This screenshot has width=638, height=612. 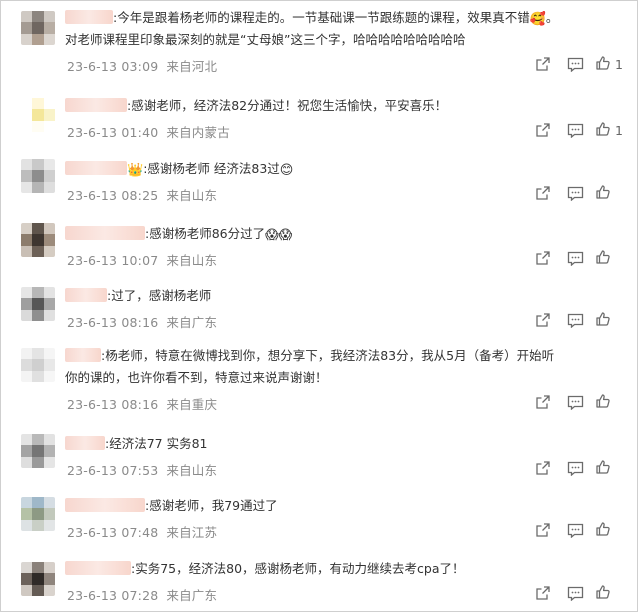 I want to click on comment-actions: 1, so click(x=577, y=130).